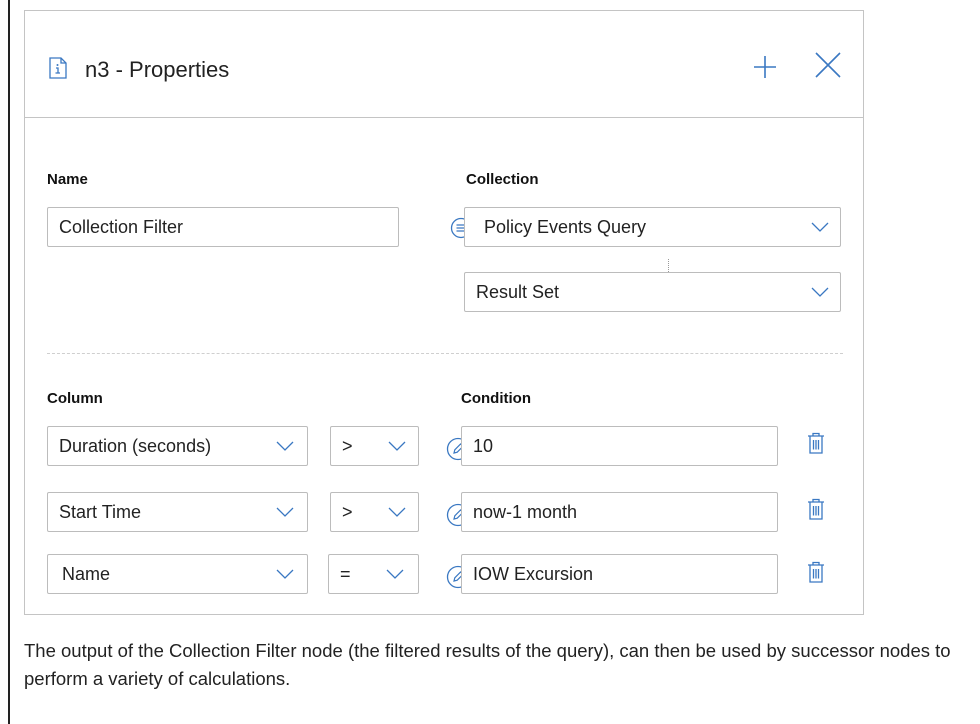 Image resolution: width=980 pixels, height=724 pixels. I want to click on close-icon, so click(828, 65).